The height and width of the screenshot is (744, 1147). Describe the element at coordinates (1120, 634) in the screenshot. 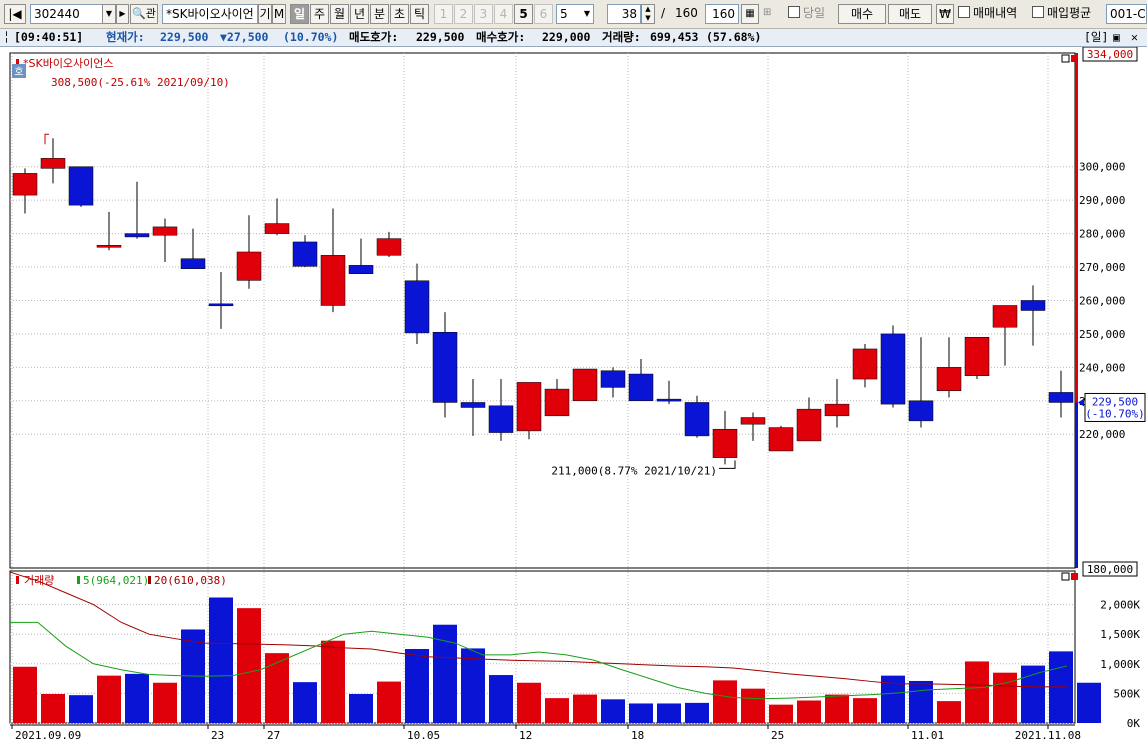

I see `volume-tick-label: 1,500K` at that location.